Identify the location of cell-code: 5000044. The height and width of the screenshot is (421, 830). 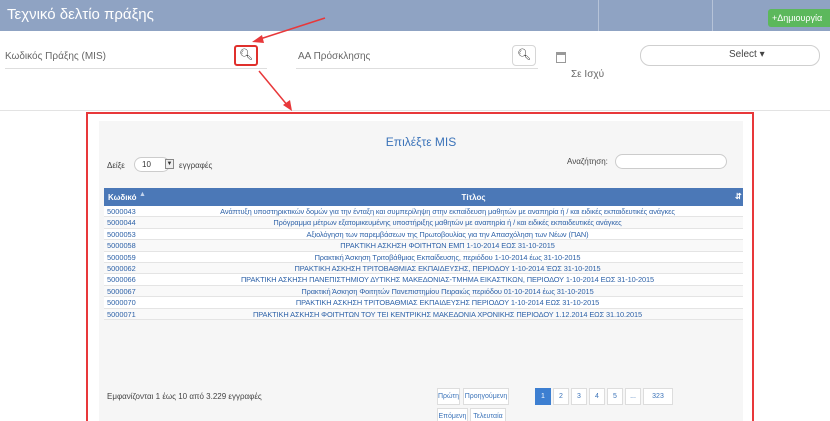
(121, 222).